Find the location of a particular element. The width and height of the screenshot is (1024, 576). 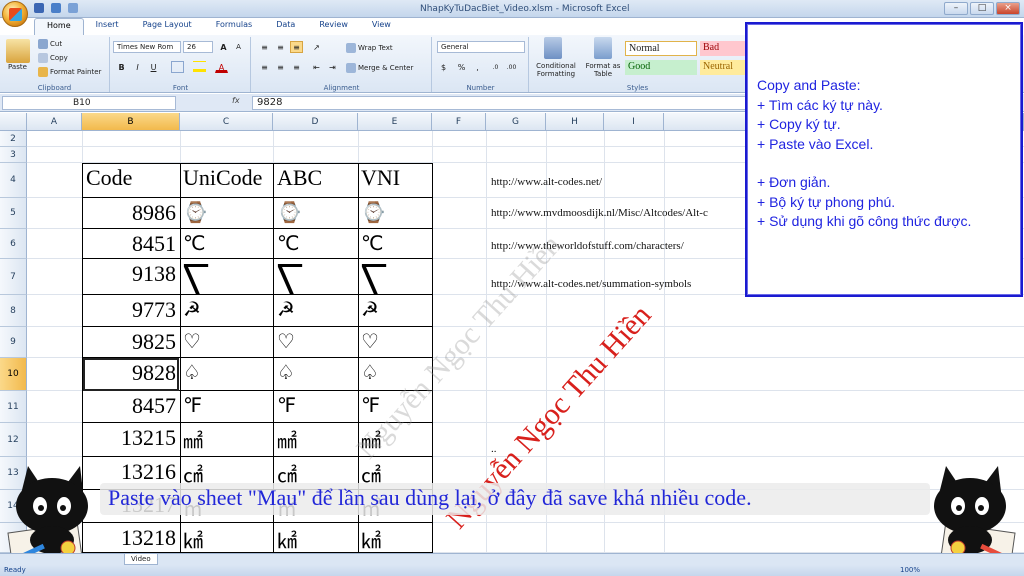

row-header: 8 is located at coordinates (13, 311).